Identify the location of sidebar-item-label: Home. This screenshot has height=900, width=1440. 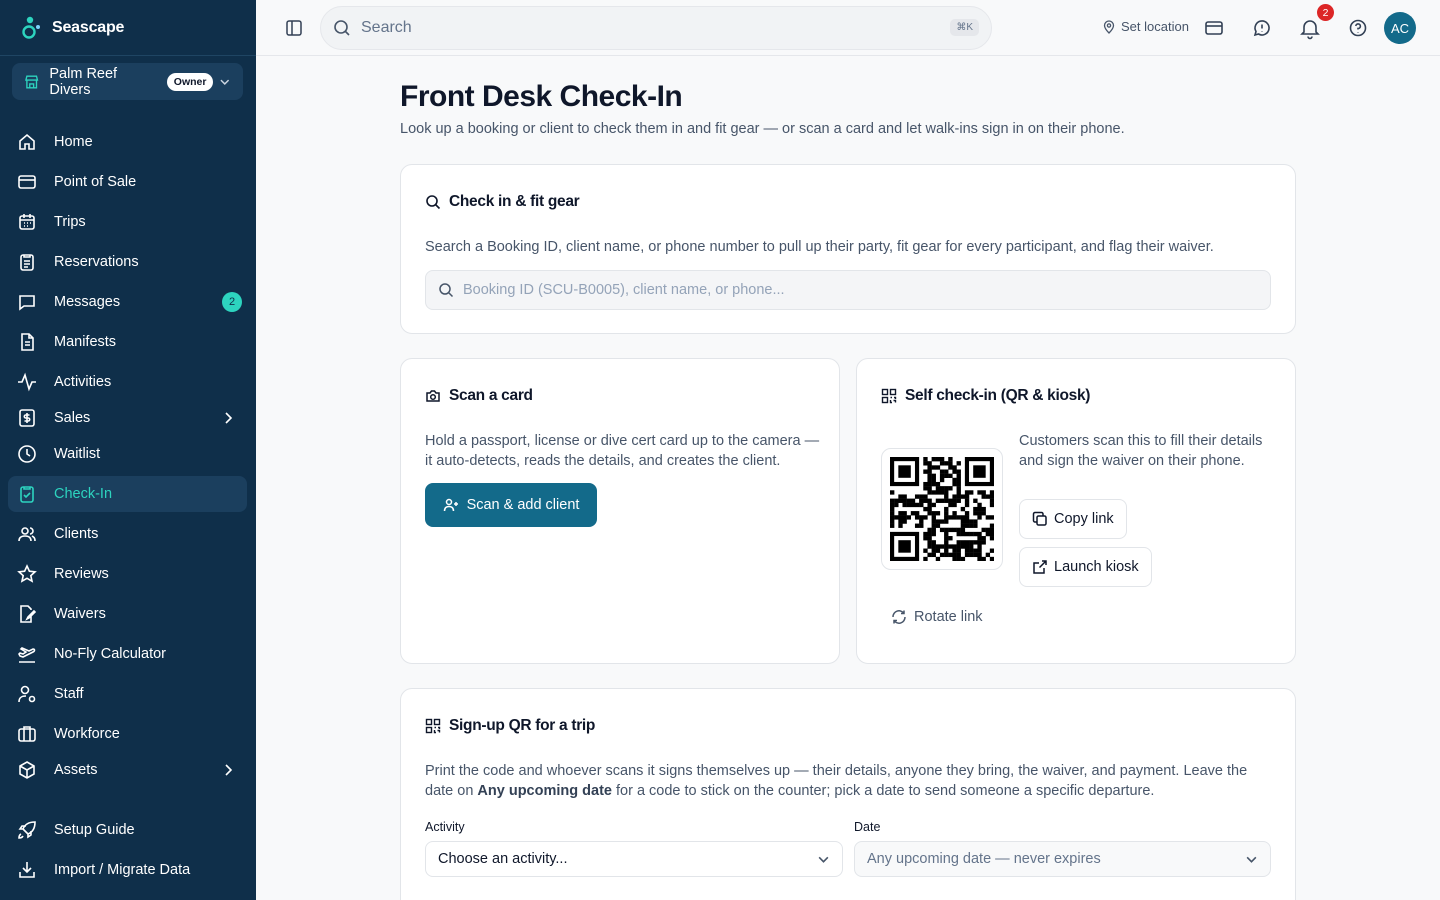
(73, 142).